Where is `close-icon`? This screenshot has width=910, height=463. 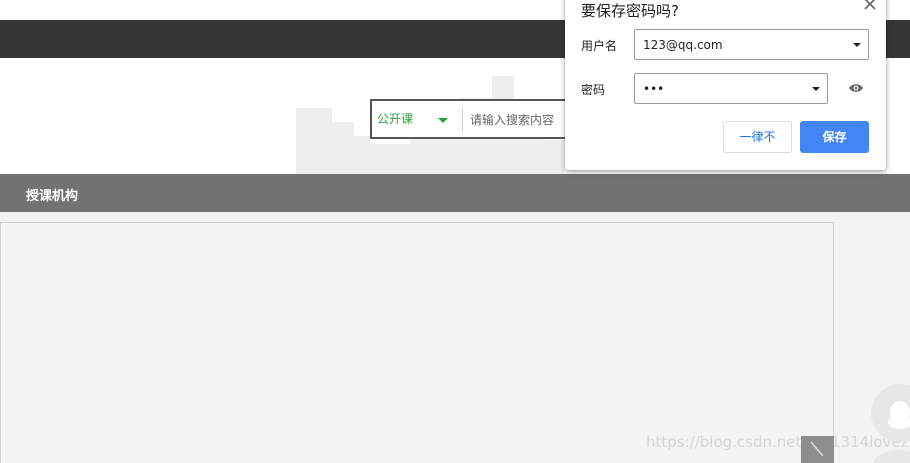 close-icon is located at coordinates (870, 7).